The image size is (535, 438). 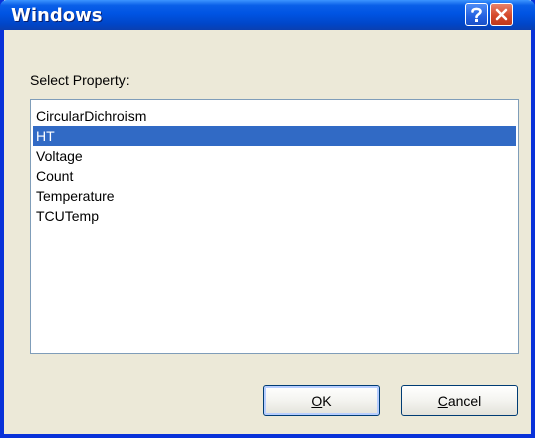 I want to click on ok-button: OK, so click(x=321, y=400).